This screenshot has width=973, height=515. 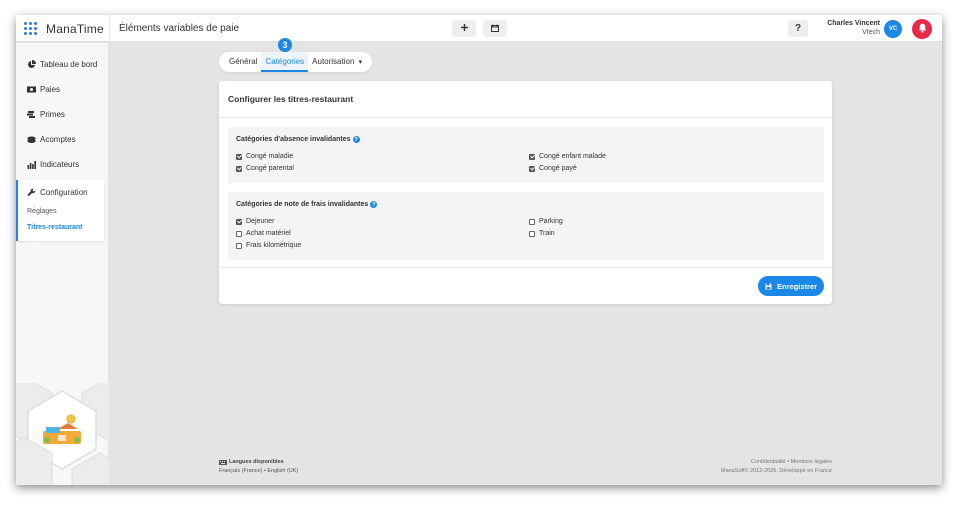 I want to click on sidebar-section-configuration: Configuration Réglages Titres-restaurant, so click(x=60, y=210).